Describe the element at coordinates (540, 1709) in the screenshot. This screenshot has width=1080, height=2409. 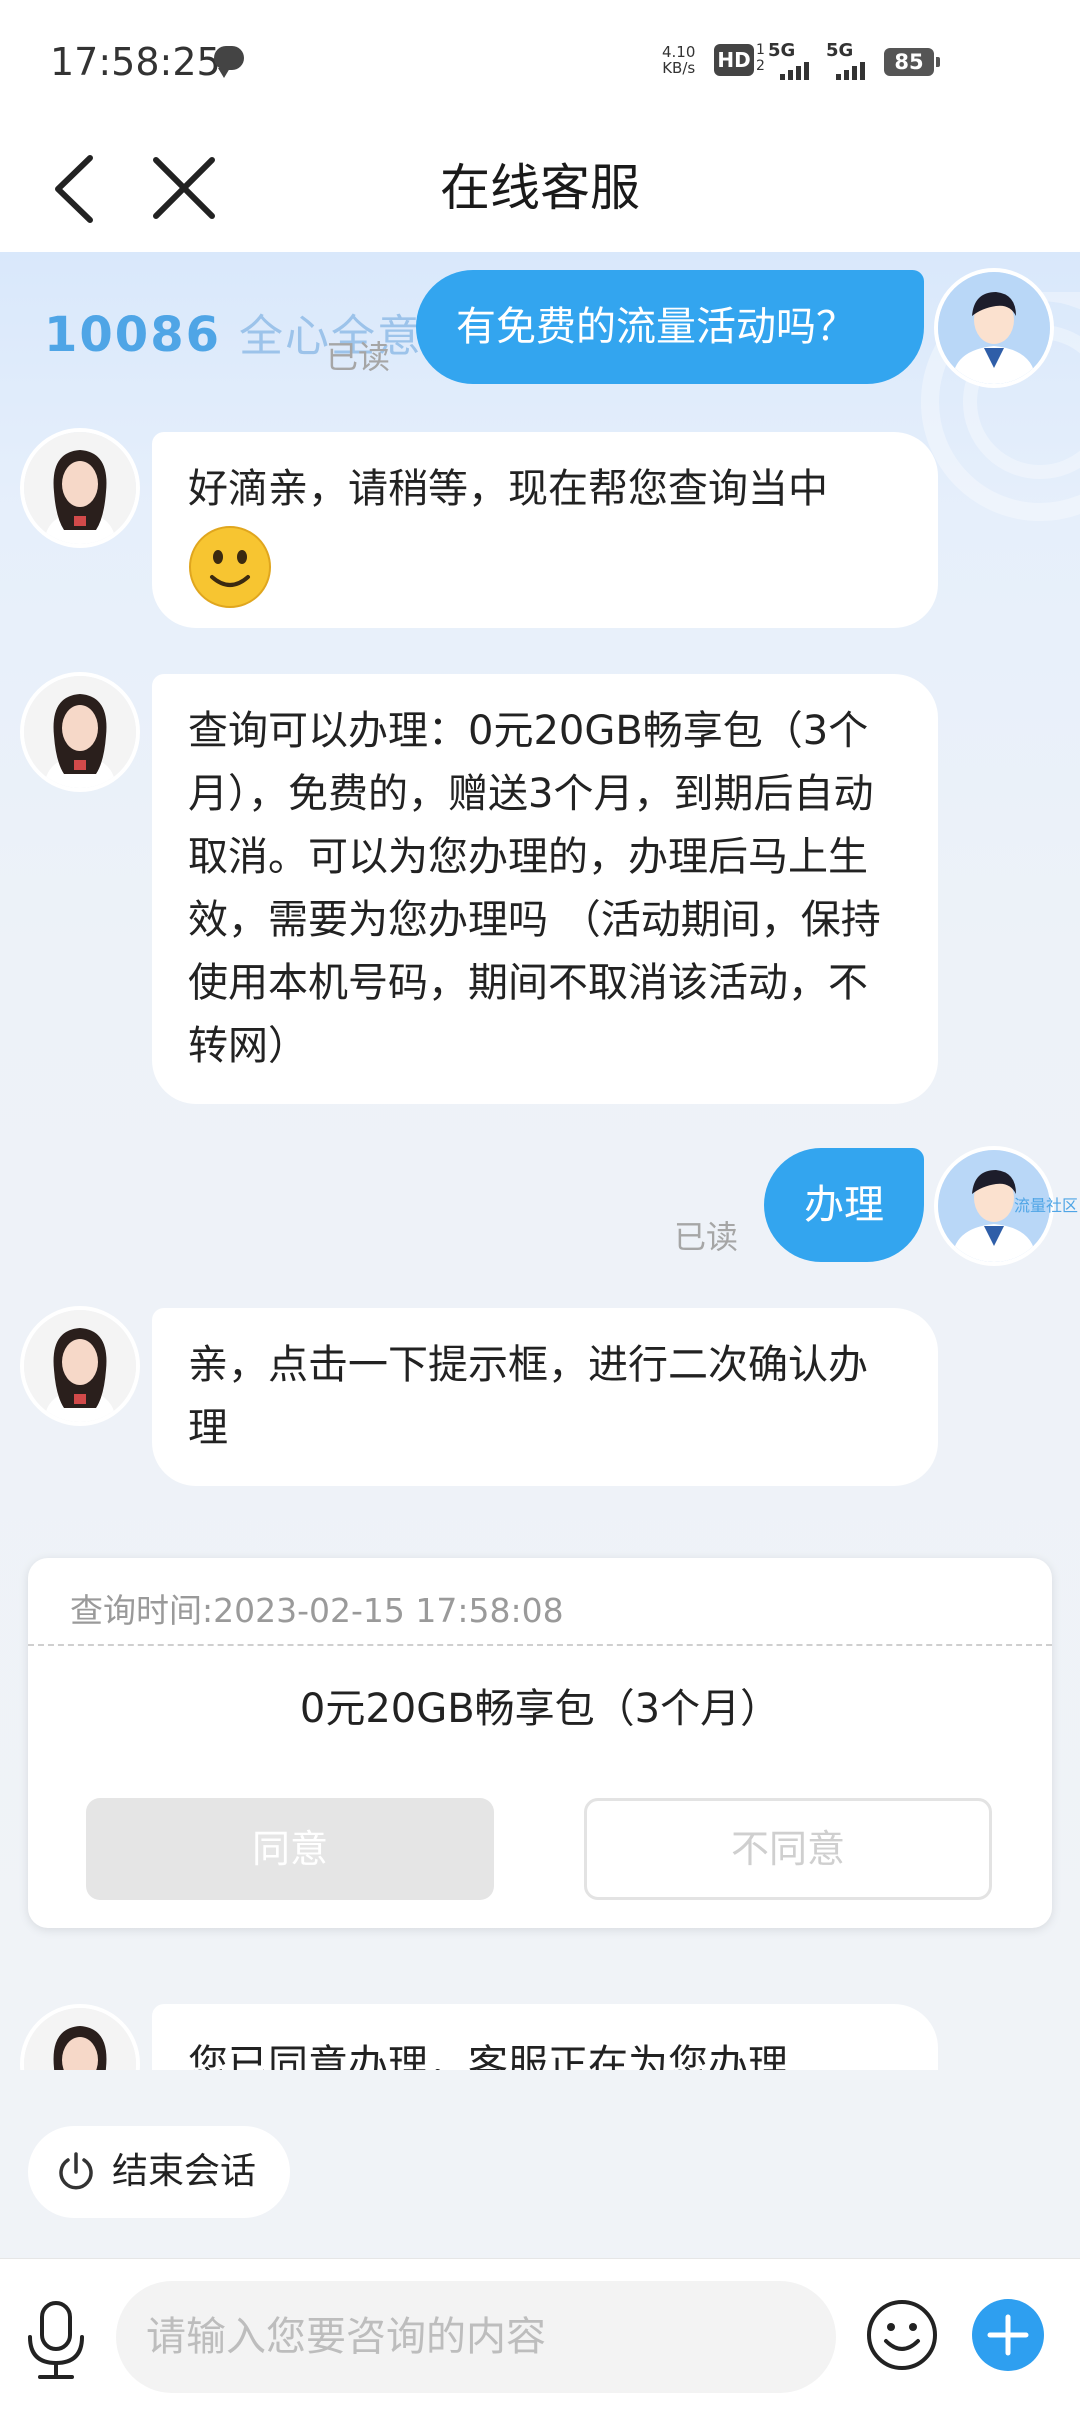
I see `product-name: 0元20GB畅享包（3个月）` at that location.